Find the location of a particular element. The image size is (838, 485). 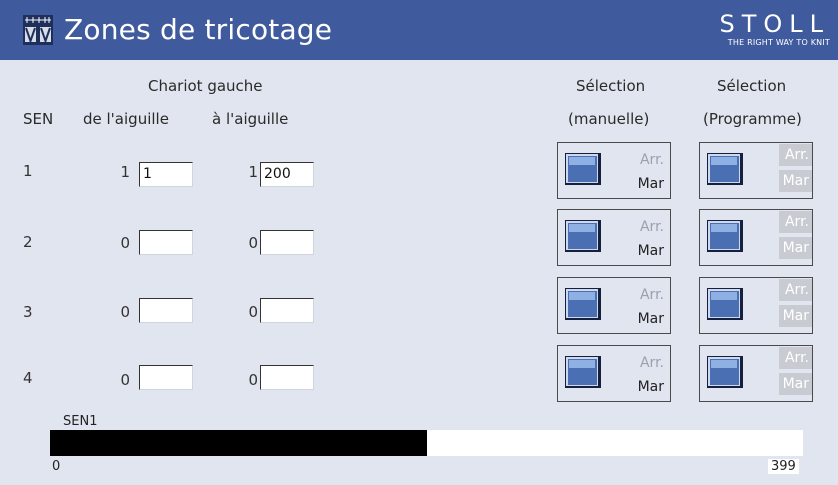

header-chariot-gauche: Chariot gauche is located at coordinates (205, 86).